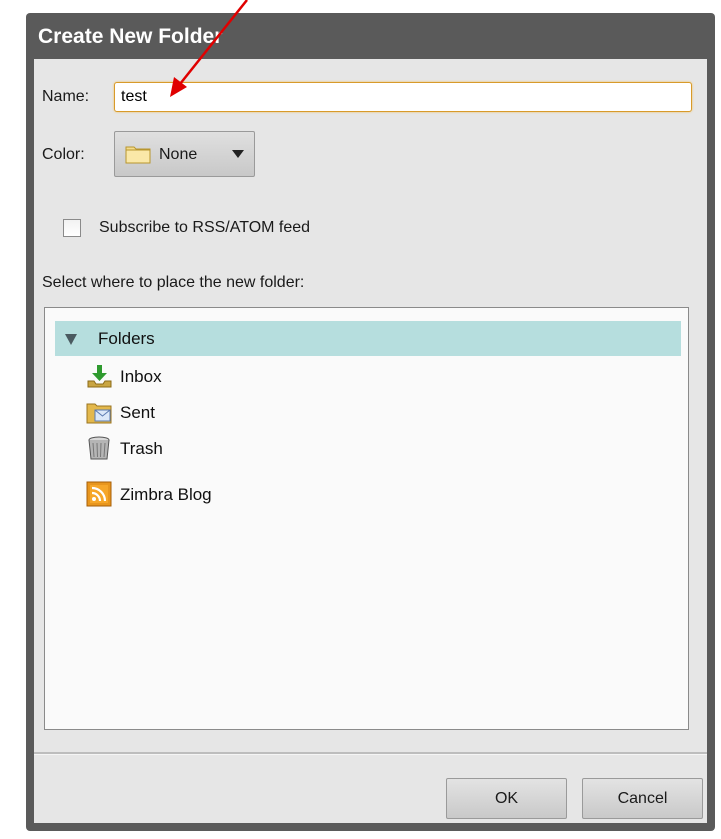  Describe the element at coordinates (72, 228) in the screenshot. I see `subscribe-rss-checkbox` at that location.